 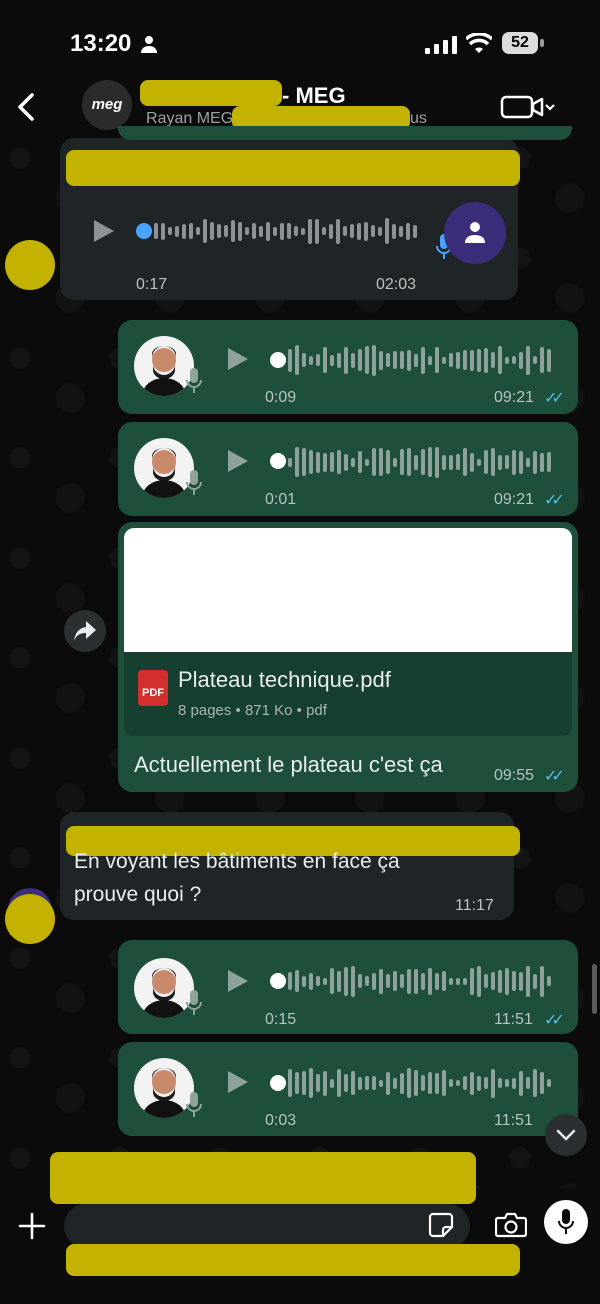 I want to click on video-call-icon, so click(x=528, y=107).